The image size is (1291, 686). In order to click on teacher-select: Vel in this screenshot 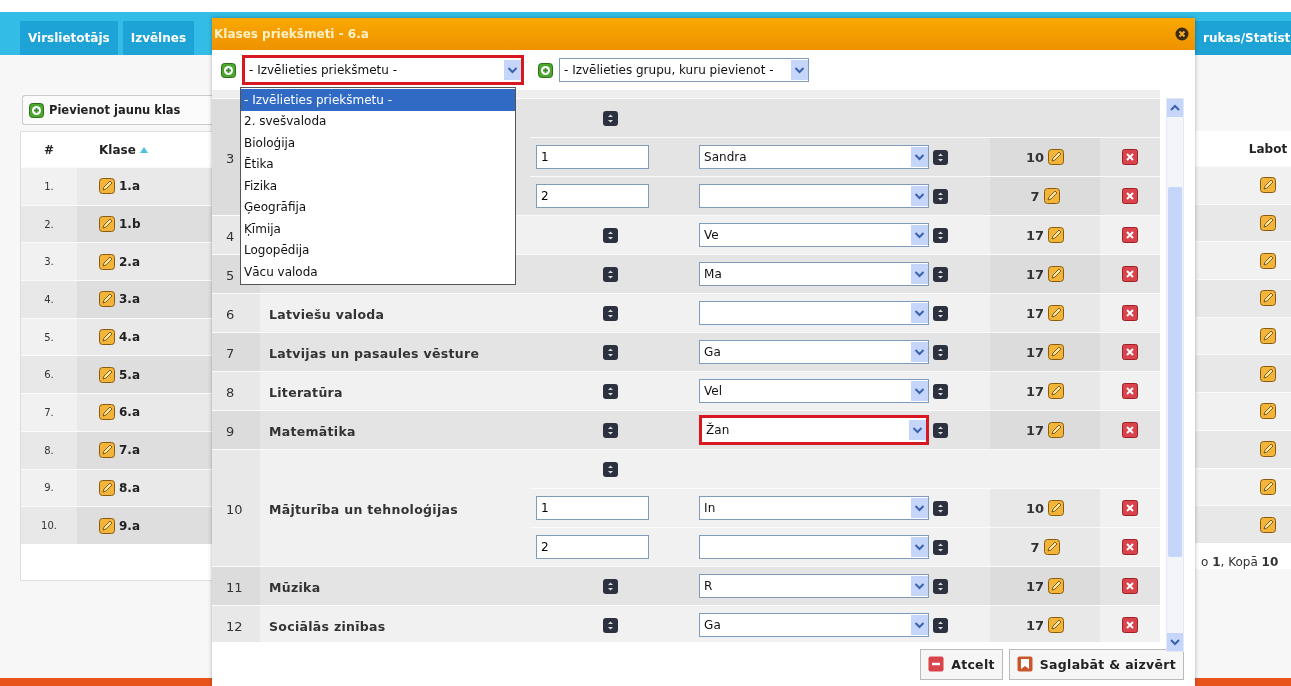, I will do `click(814, 391)`.